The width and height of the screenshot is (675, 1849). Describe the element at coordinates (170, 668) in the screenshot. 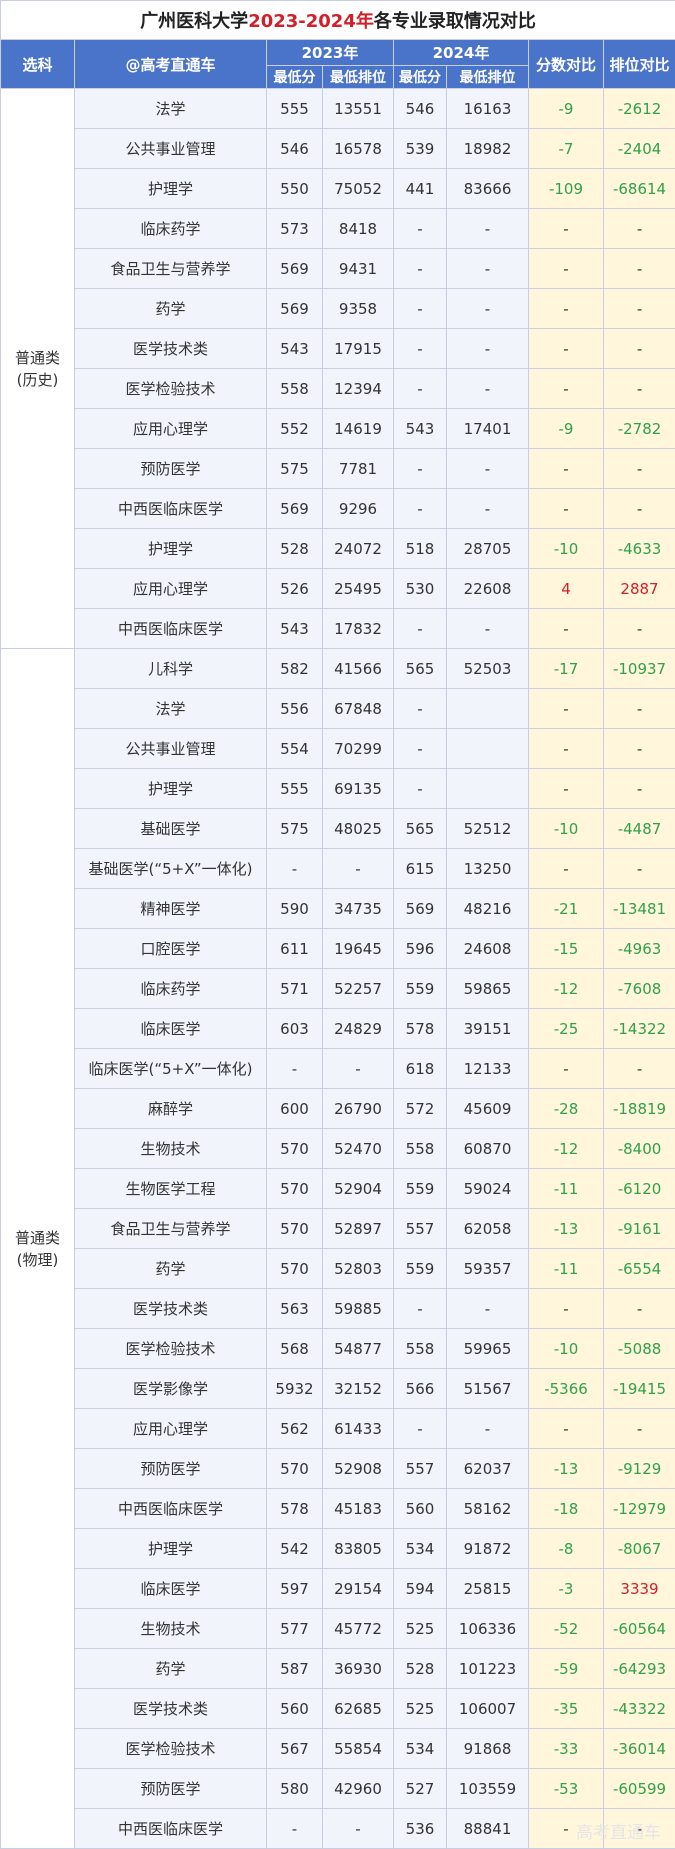

I see `major-name: 儿科学` at that location.